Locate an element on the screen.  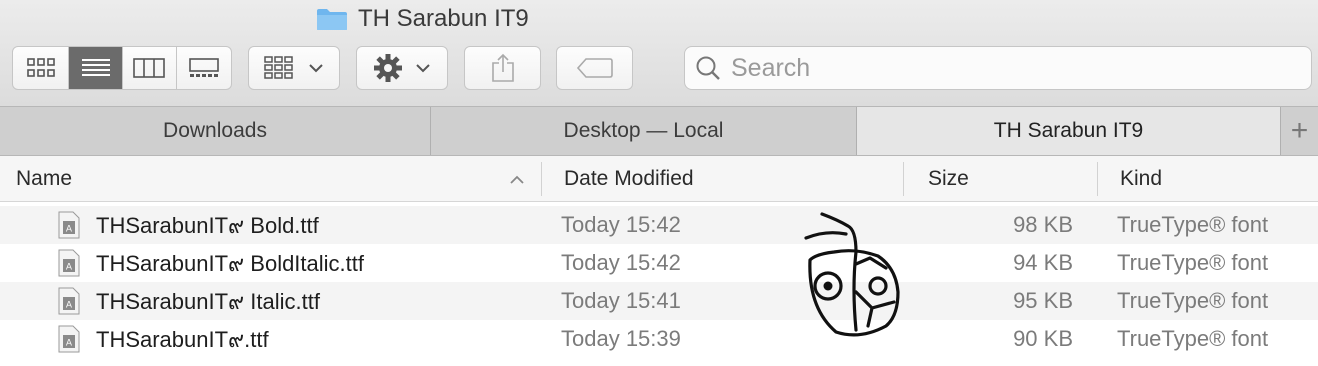
plus-icon: + is located at coordinates (1299, 130).